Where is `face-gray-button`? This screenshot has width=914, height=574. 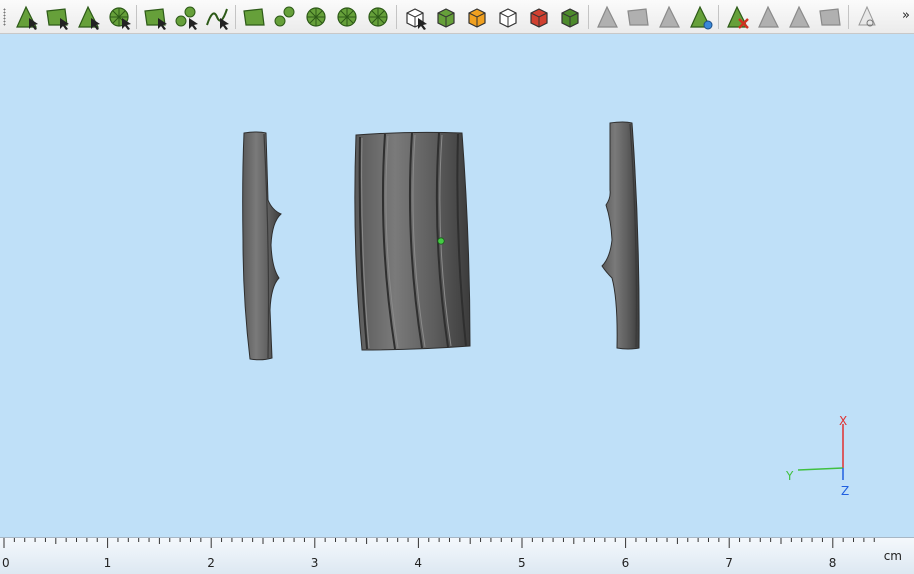
face-gray-button is located at coordinates (638, 17).